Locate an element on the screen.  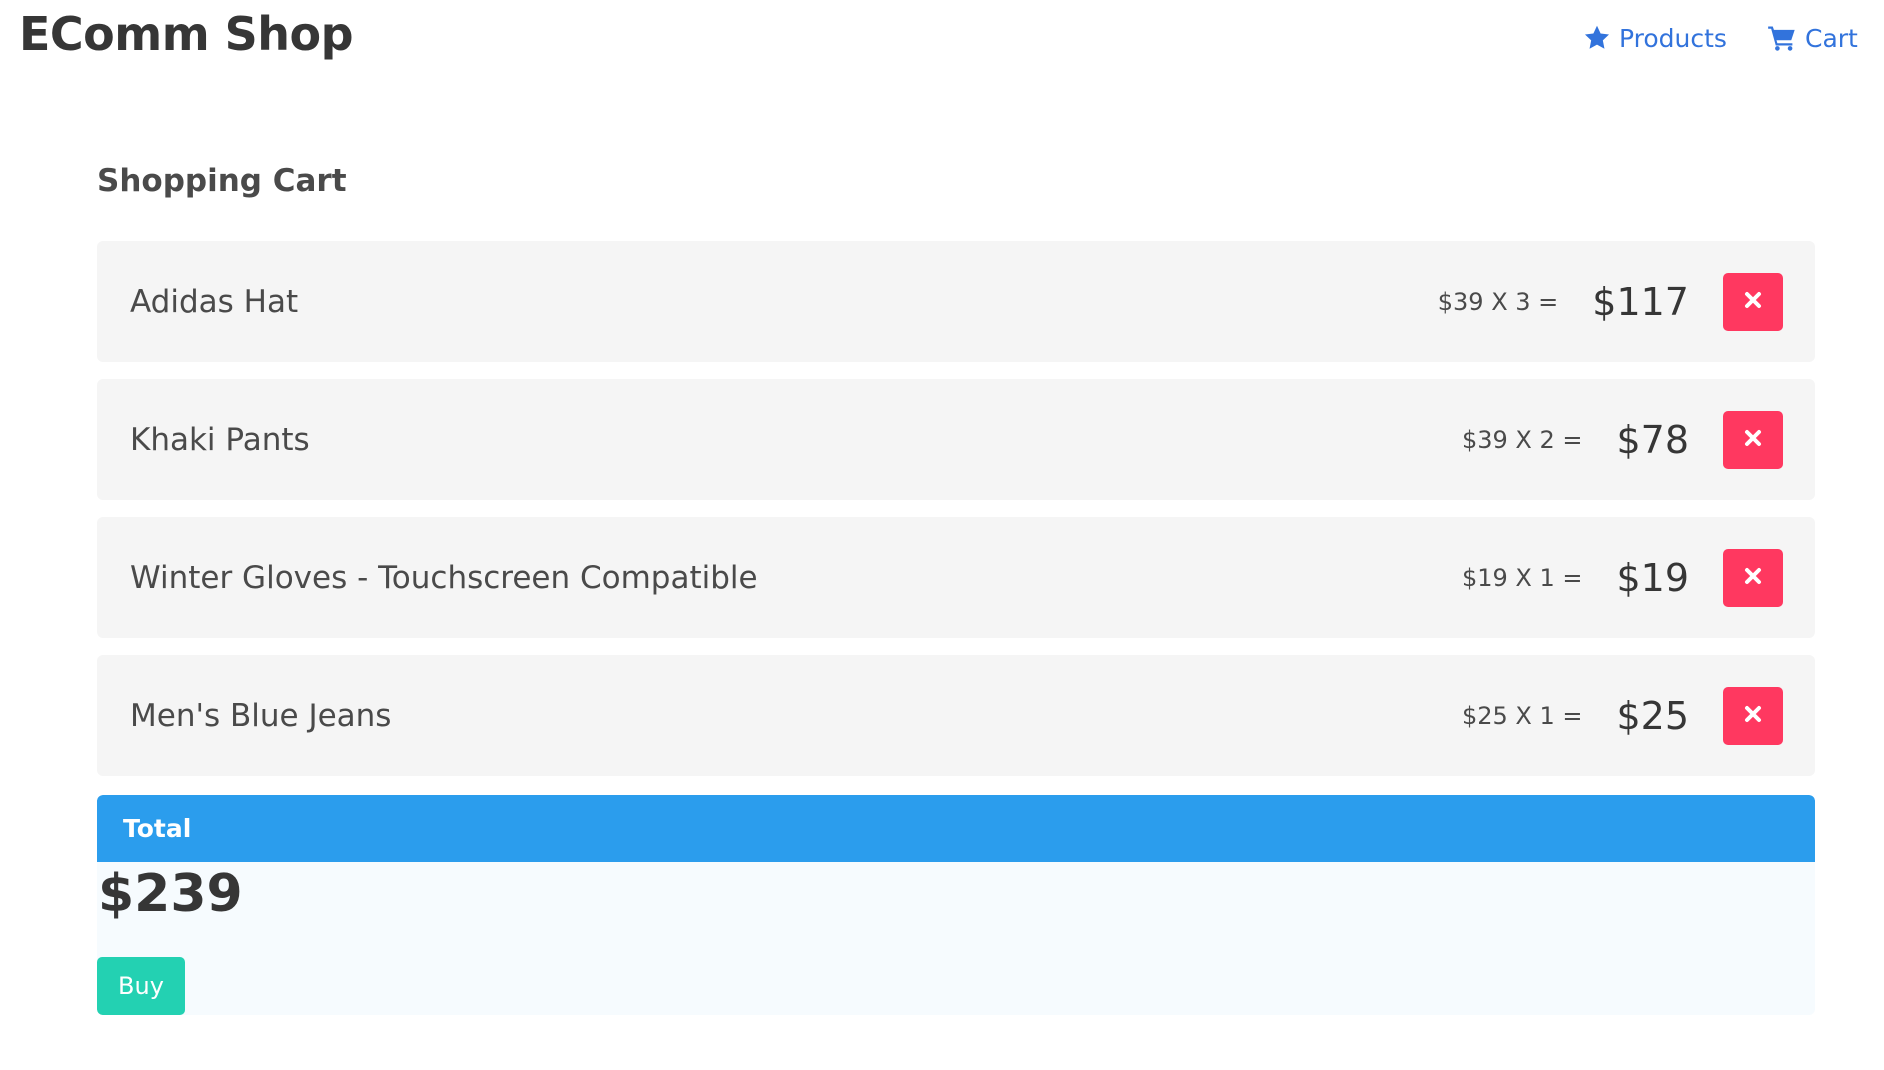
nav-products-label: Products is located at coordinates (1673, 38).